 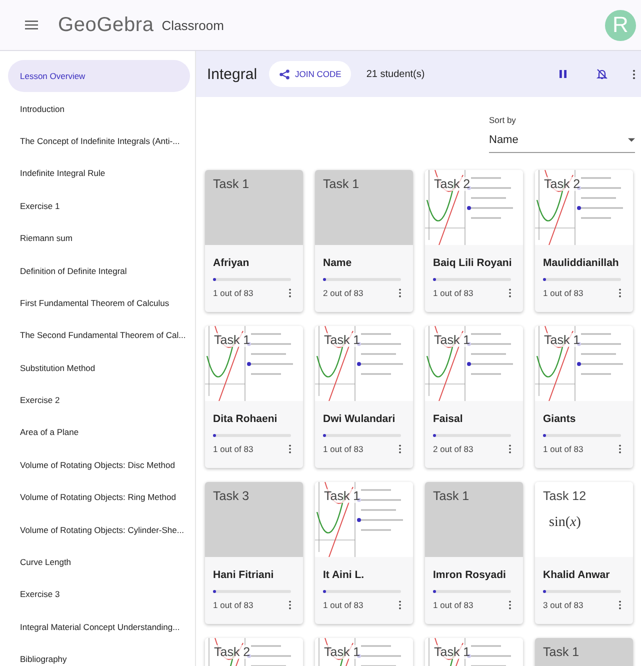 What do you see at coordinates (584, 241) in the screenshot?
I see `student-card: Task 2 Mauliddianillah 1 out of 83` at bounding box center [584, 241].